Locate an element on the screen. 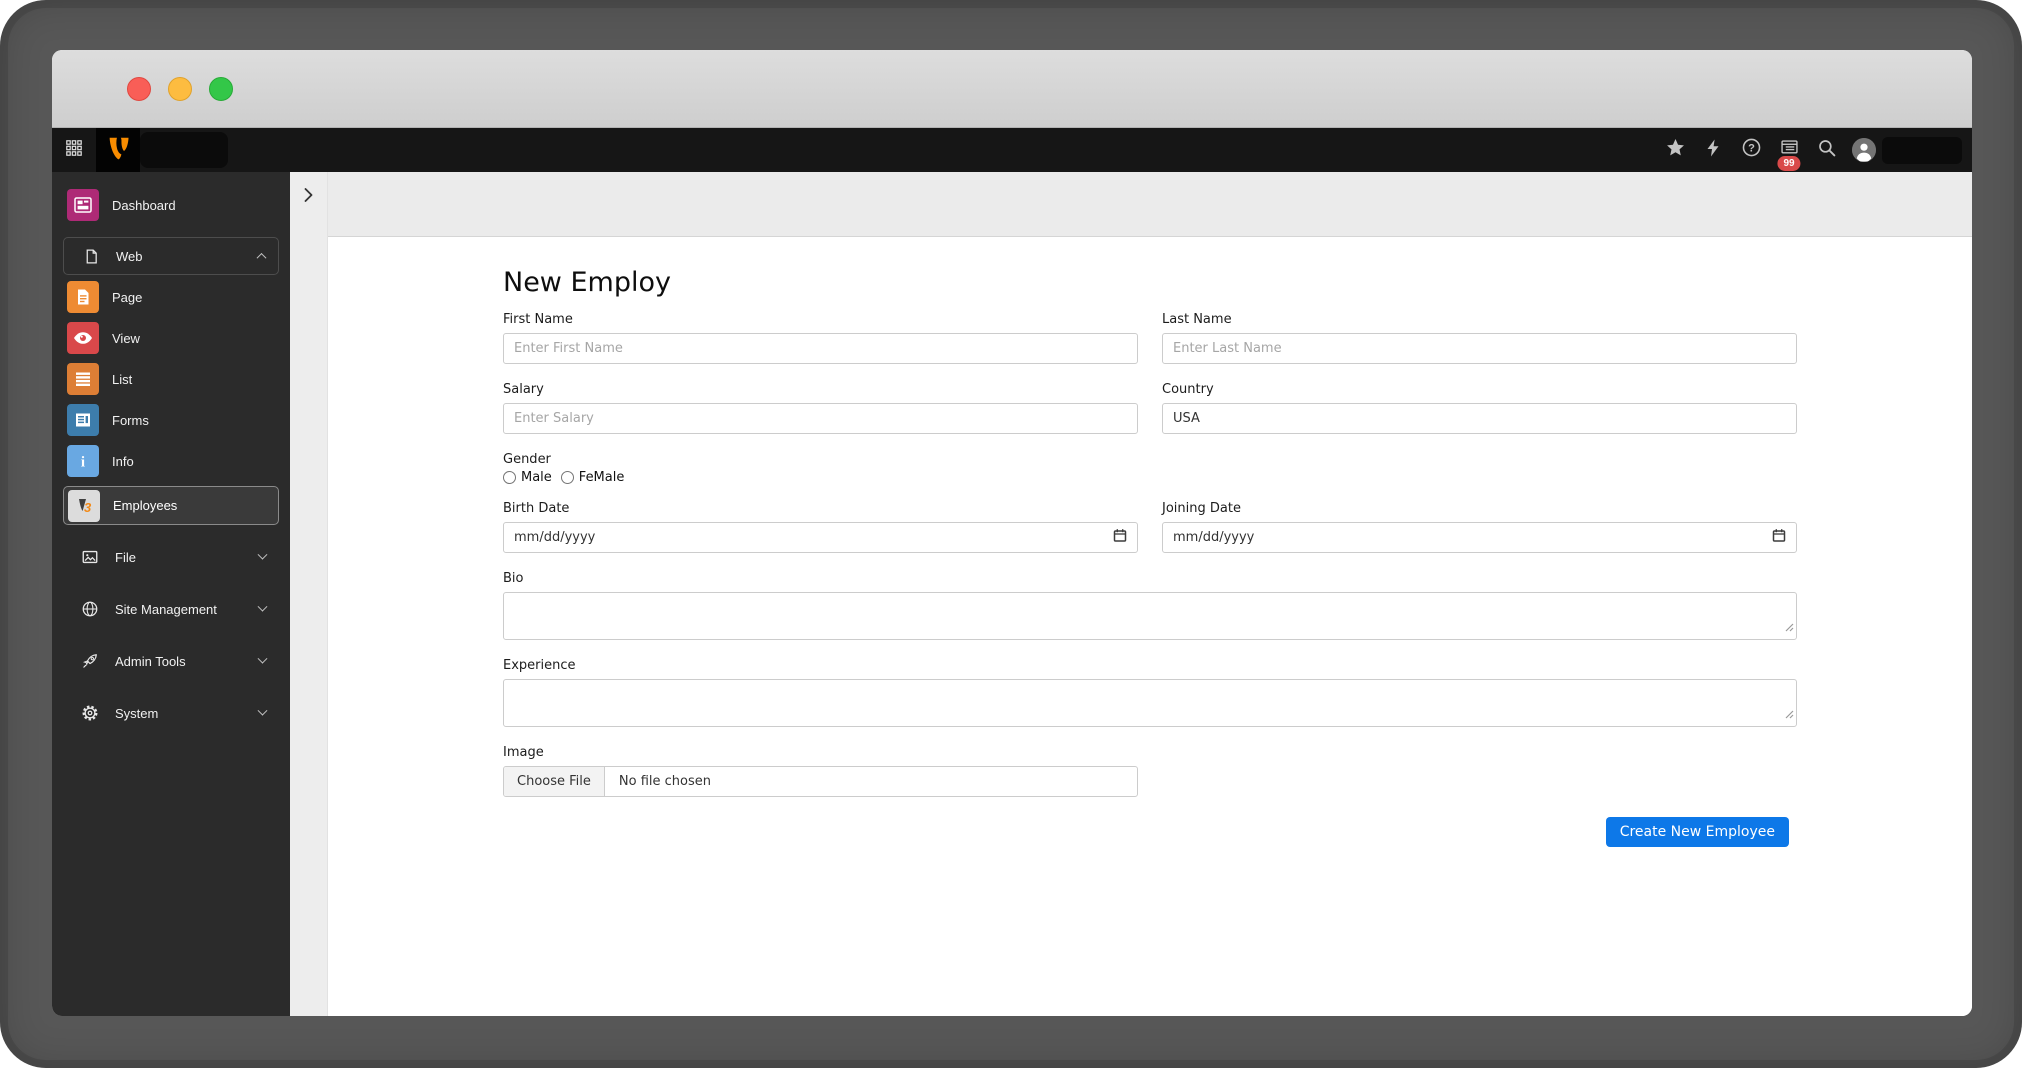 This screenshot has height=1068, width=2022. gender-male-label: Male is located at coordinates (536, 477).